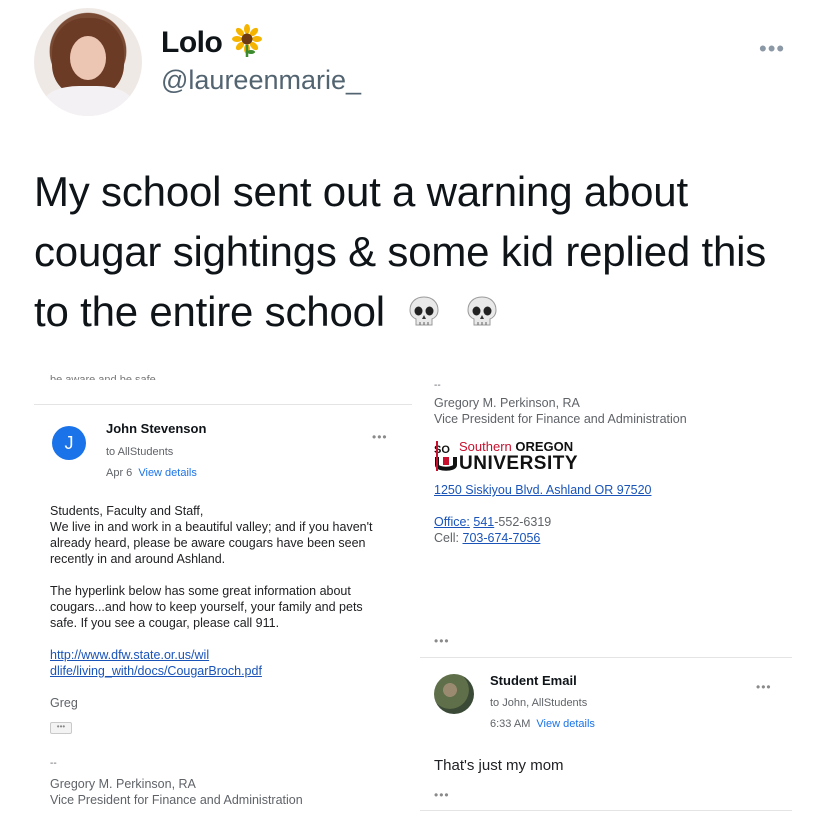  What do you see at coordinates (156, 428) in the screenshot?
I see `sender-name: John Stevenson` at bounding box center [156, 428].